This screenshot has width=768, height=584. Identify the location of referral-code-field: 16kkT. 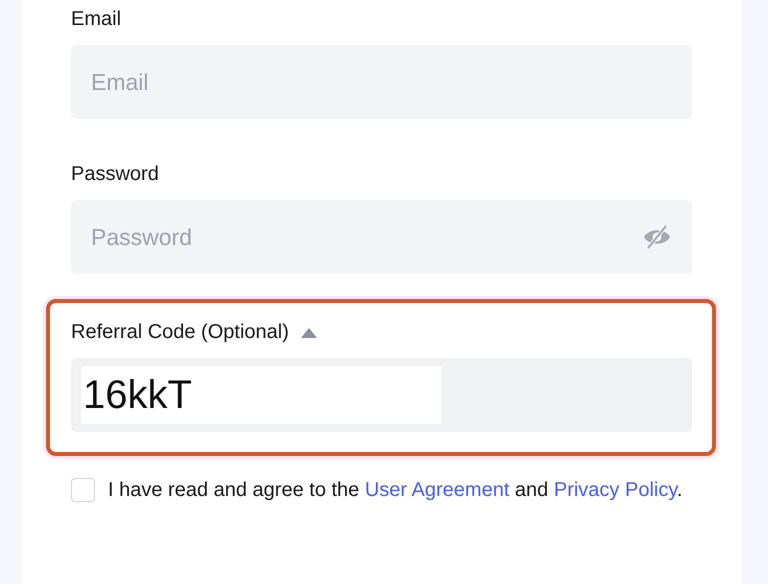
(261, 395).